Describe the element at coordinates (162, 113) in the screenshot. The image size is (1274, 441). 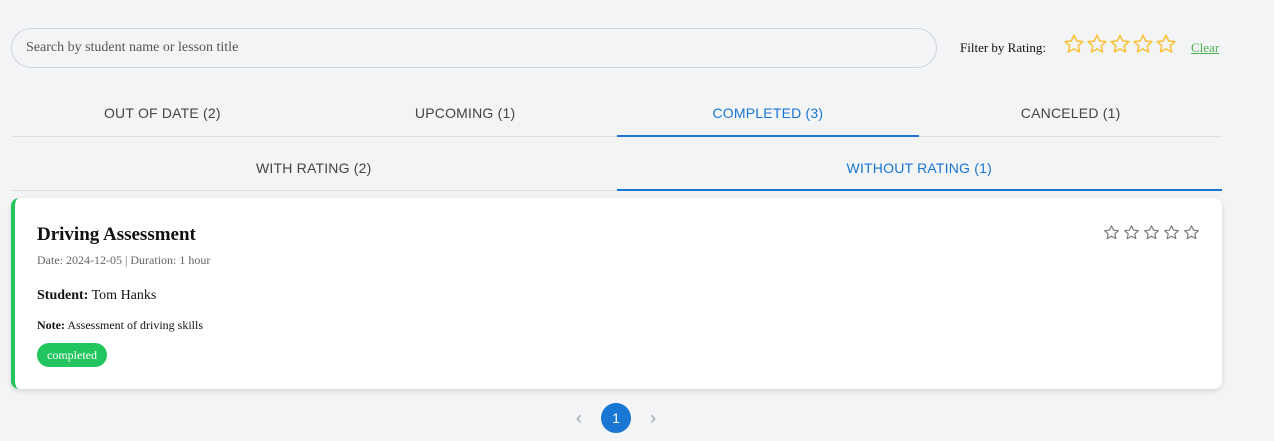
I see `tab-out-of-date: OUT OF DATE (2)` at that location.